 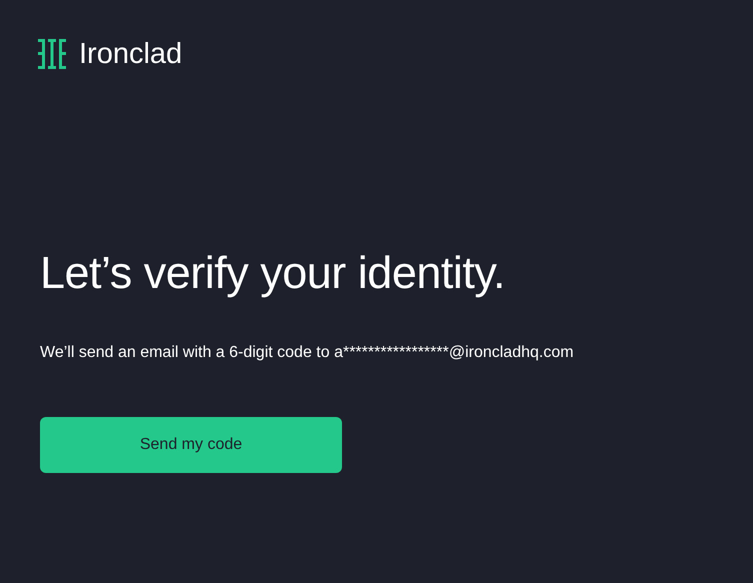 What do you see at coordinates (52, 54) in the screenshot?
I see `logo-icon` at bounding box center [52, 54].